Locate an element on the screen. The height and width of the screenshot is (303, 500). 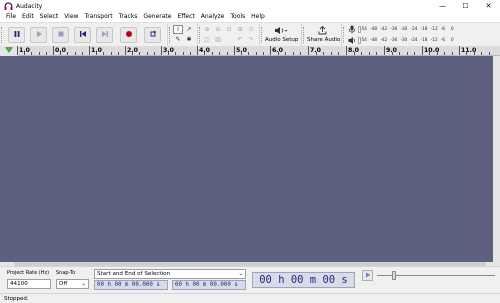
transport-toolbar is located at coordinates (84, 35).